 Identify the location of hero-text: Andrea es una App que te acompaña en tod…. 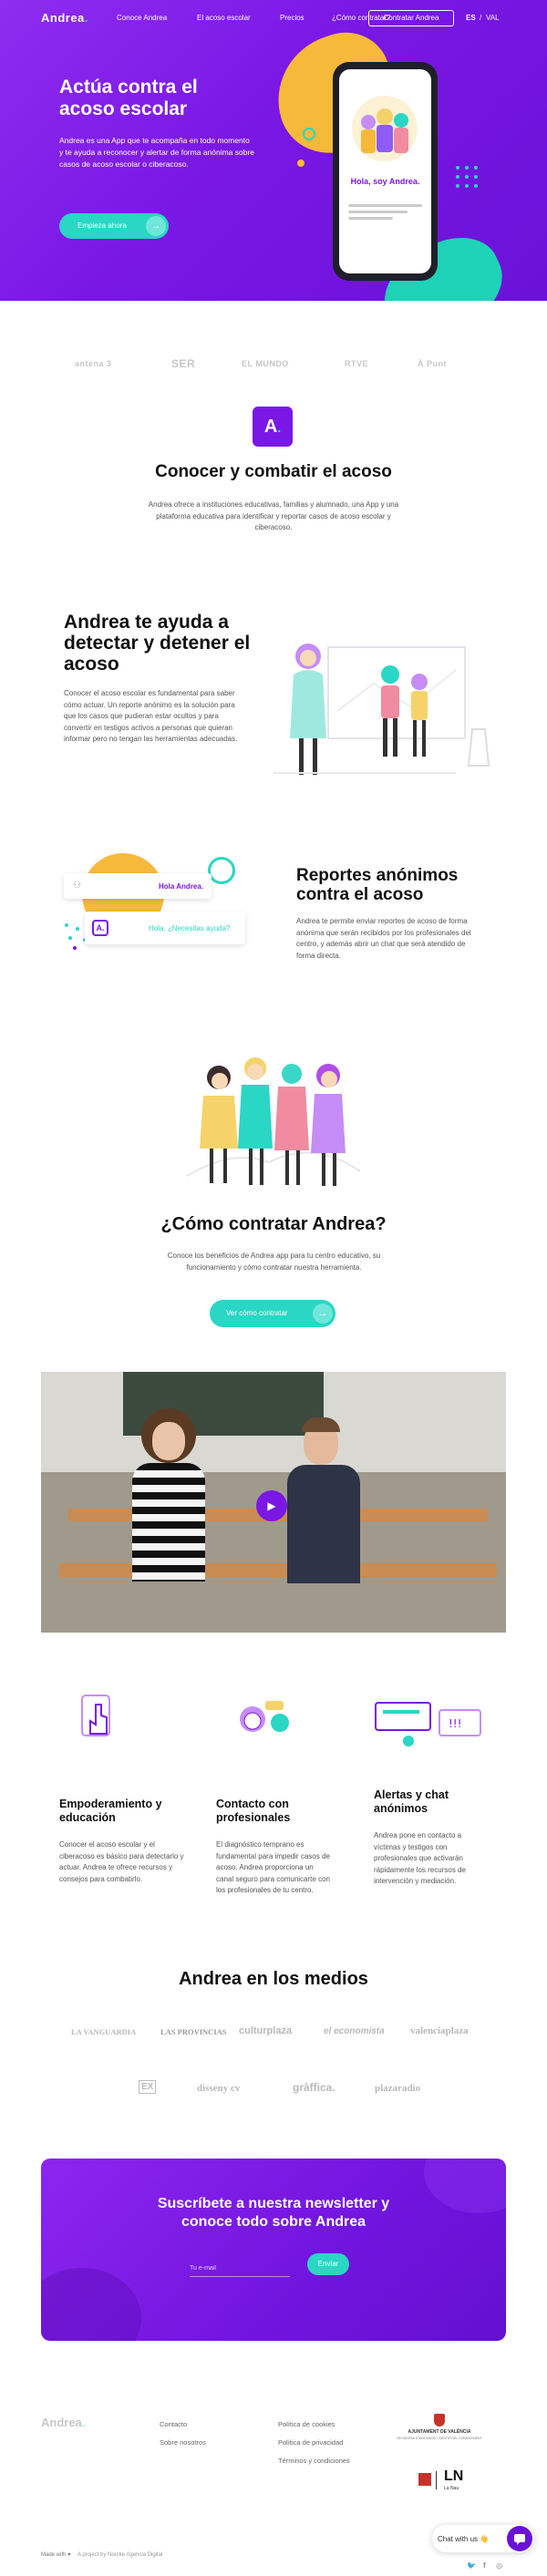
(157, 152).